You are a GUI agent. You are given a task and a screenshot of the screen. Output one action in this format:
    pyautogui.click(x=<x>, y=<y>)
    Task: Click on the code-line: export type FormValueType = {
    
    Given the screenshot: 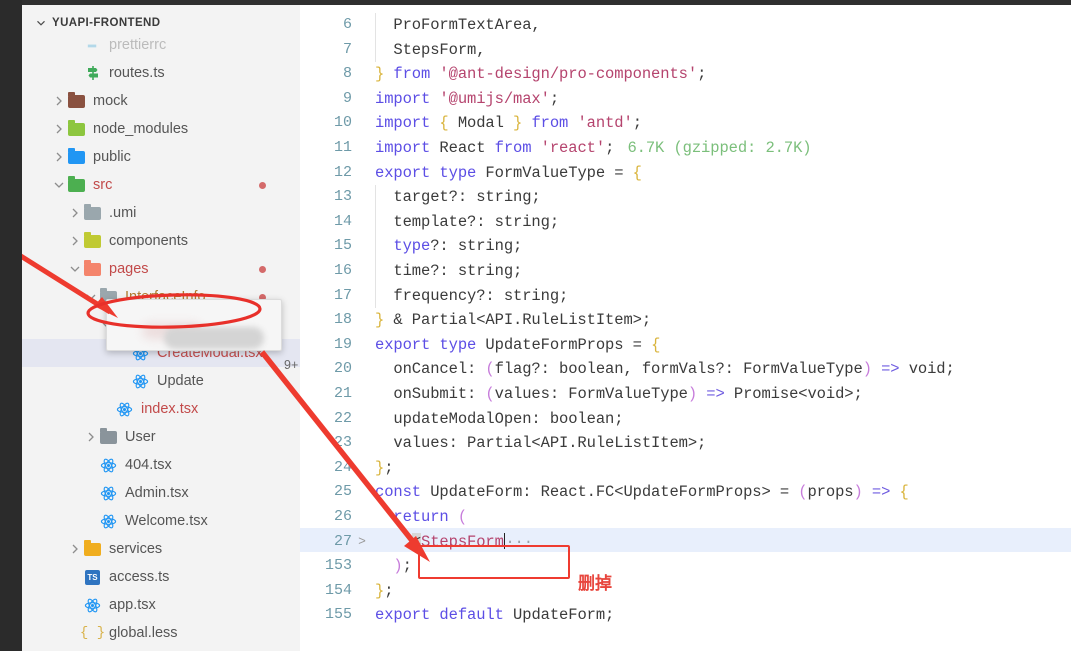 What is the action you would take?
    pyautogui.click(x=508, y=173)
    